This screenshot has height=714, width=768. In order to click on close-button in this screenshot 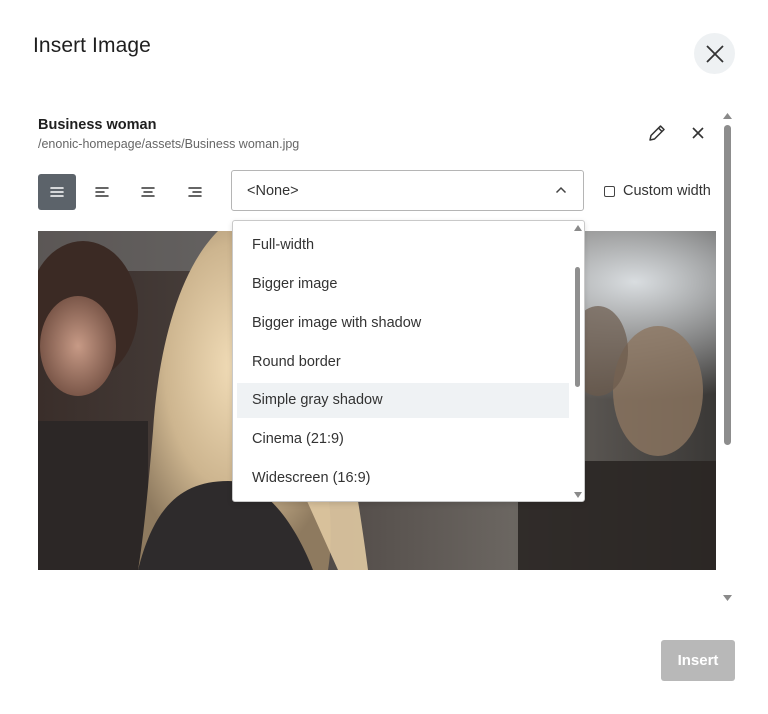, I will do `click(714, 53)`.